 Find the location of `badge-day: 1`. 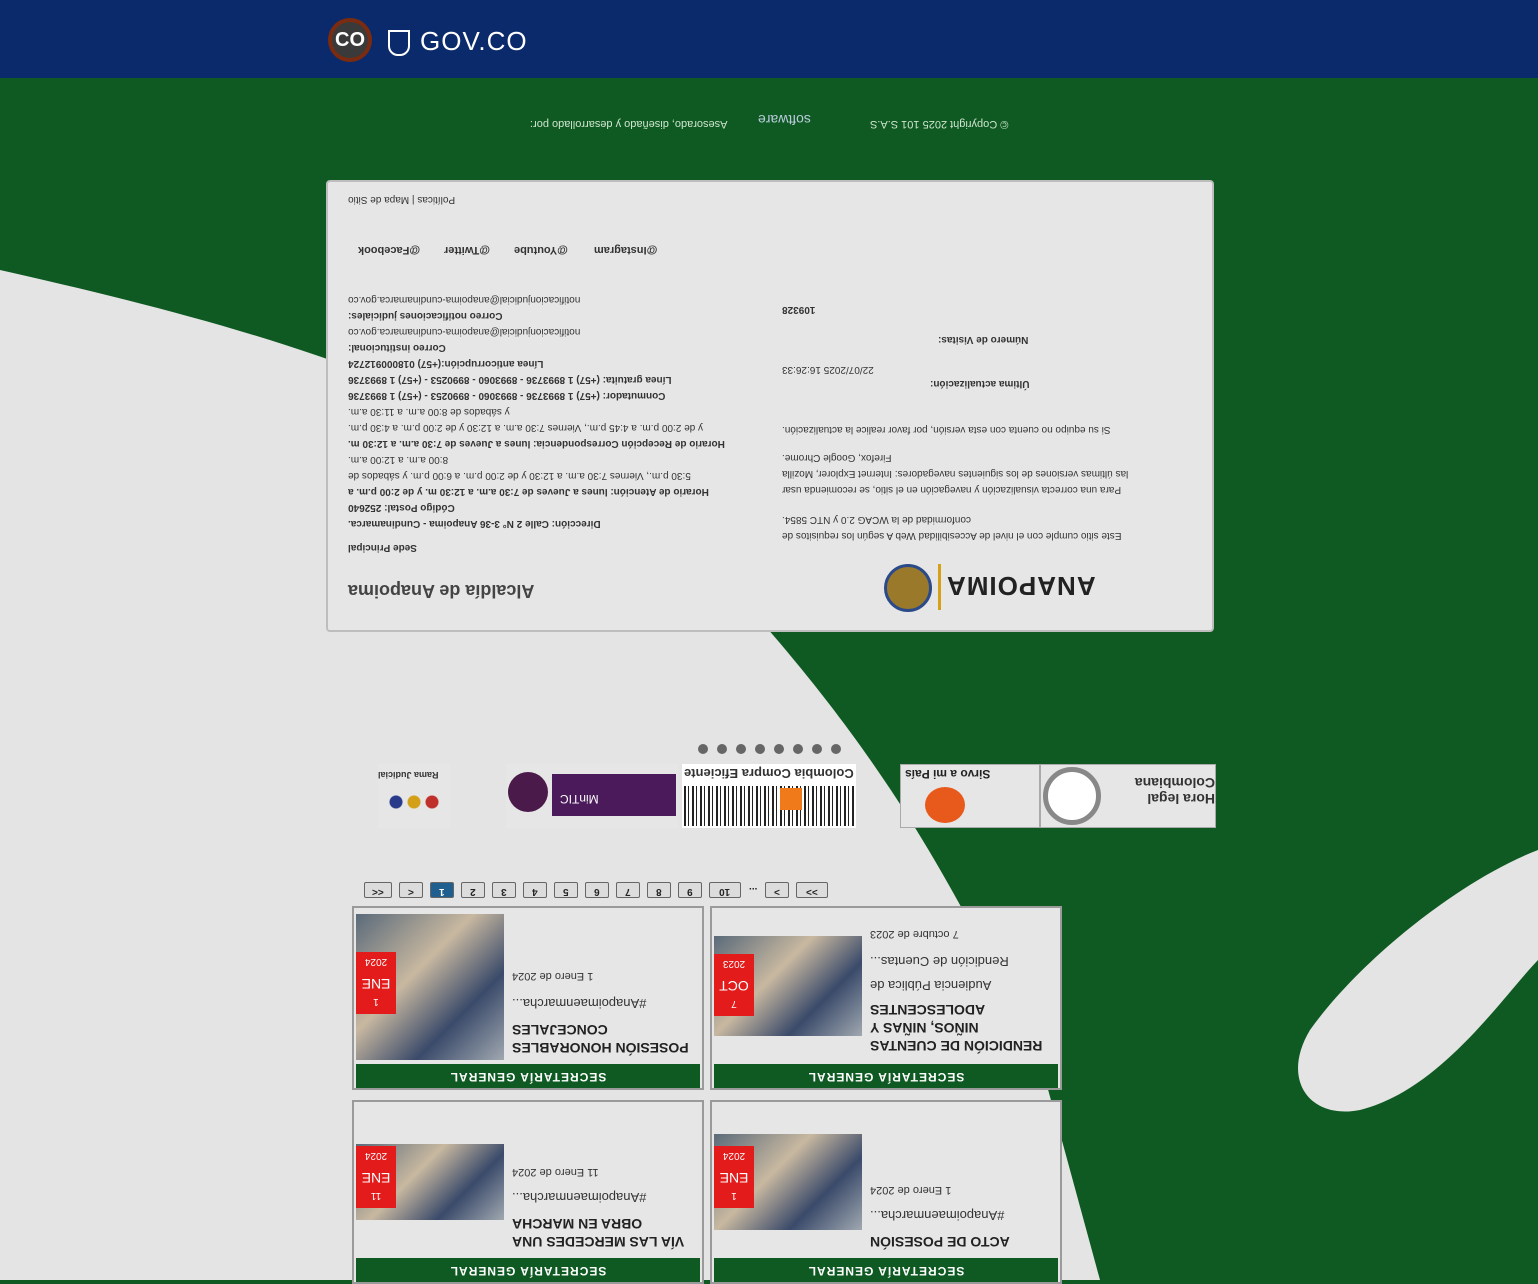

badge-day: 1 is located at coordinates (376, 1001).